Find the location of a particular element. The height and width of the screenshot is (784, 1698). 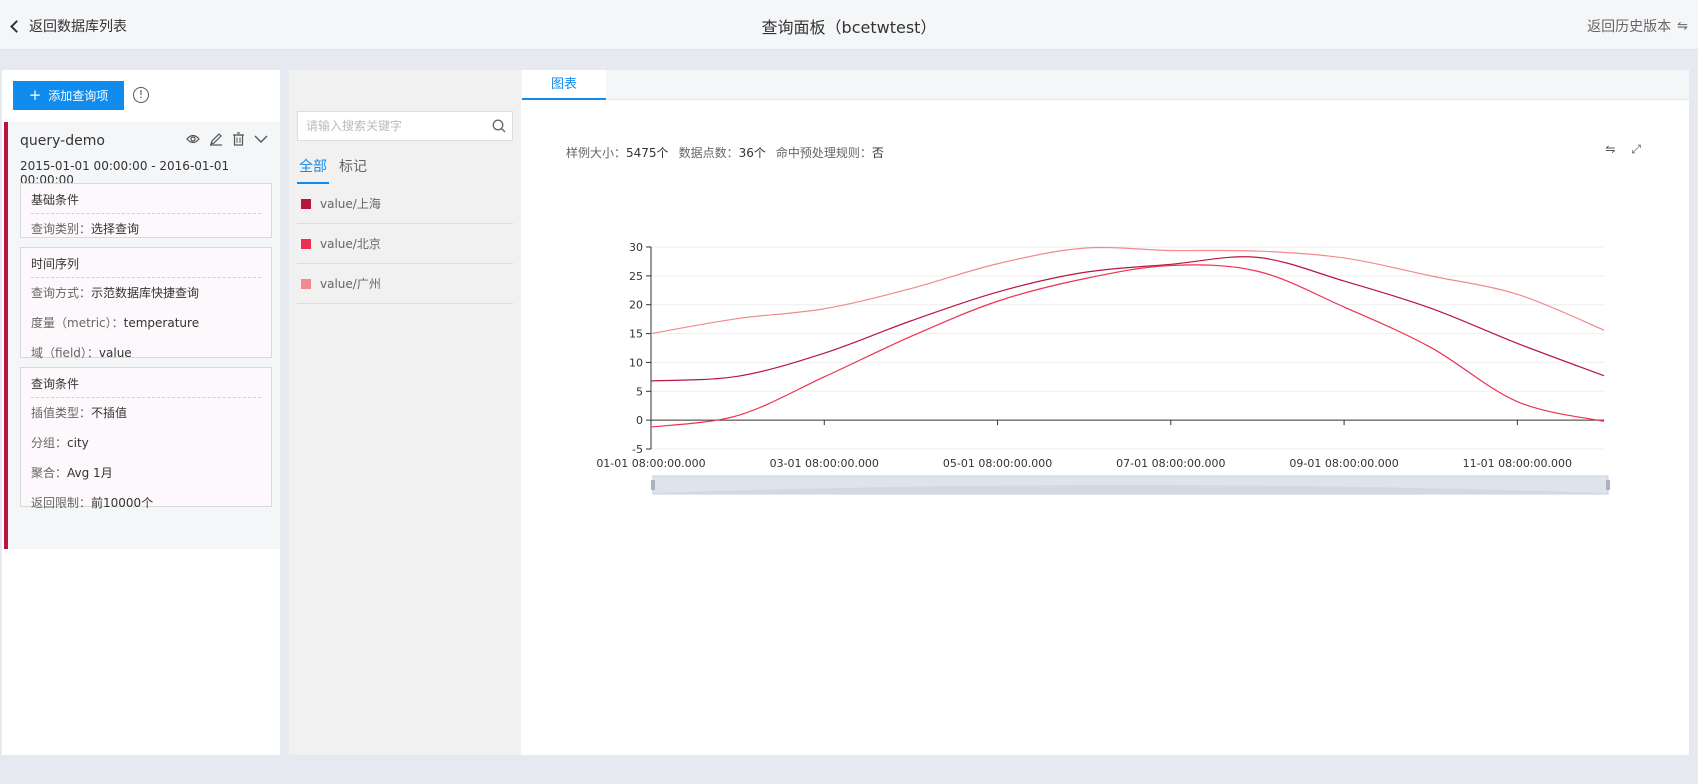

plus-icon: + is located at coordinates (35, 95).